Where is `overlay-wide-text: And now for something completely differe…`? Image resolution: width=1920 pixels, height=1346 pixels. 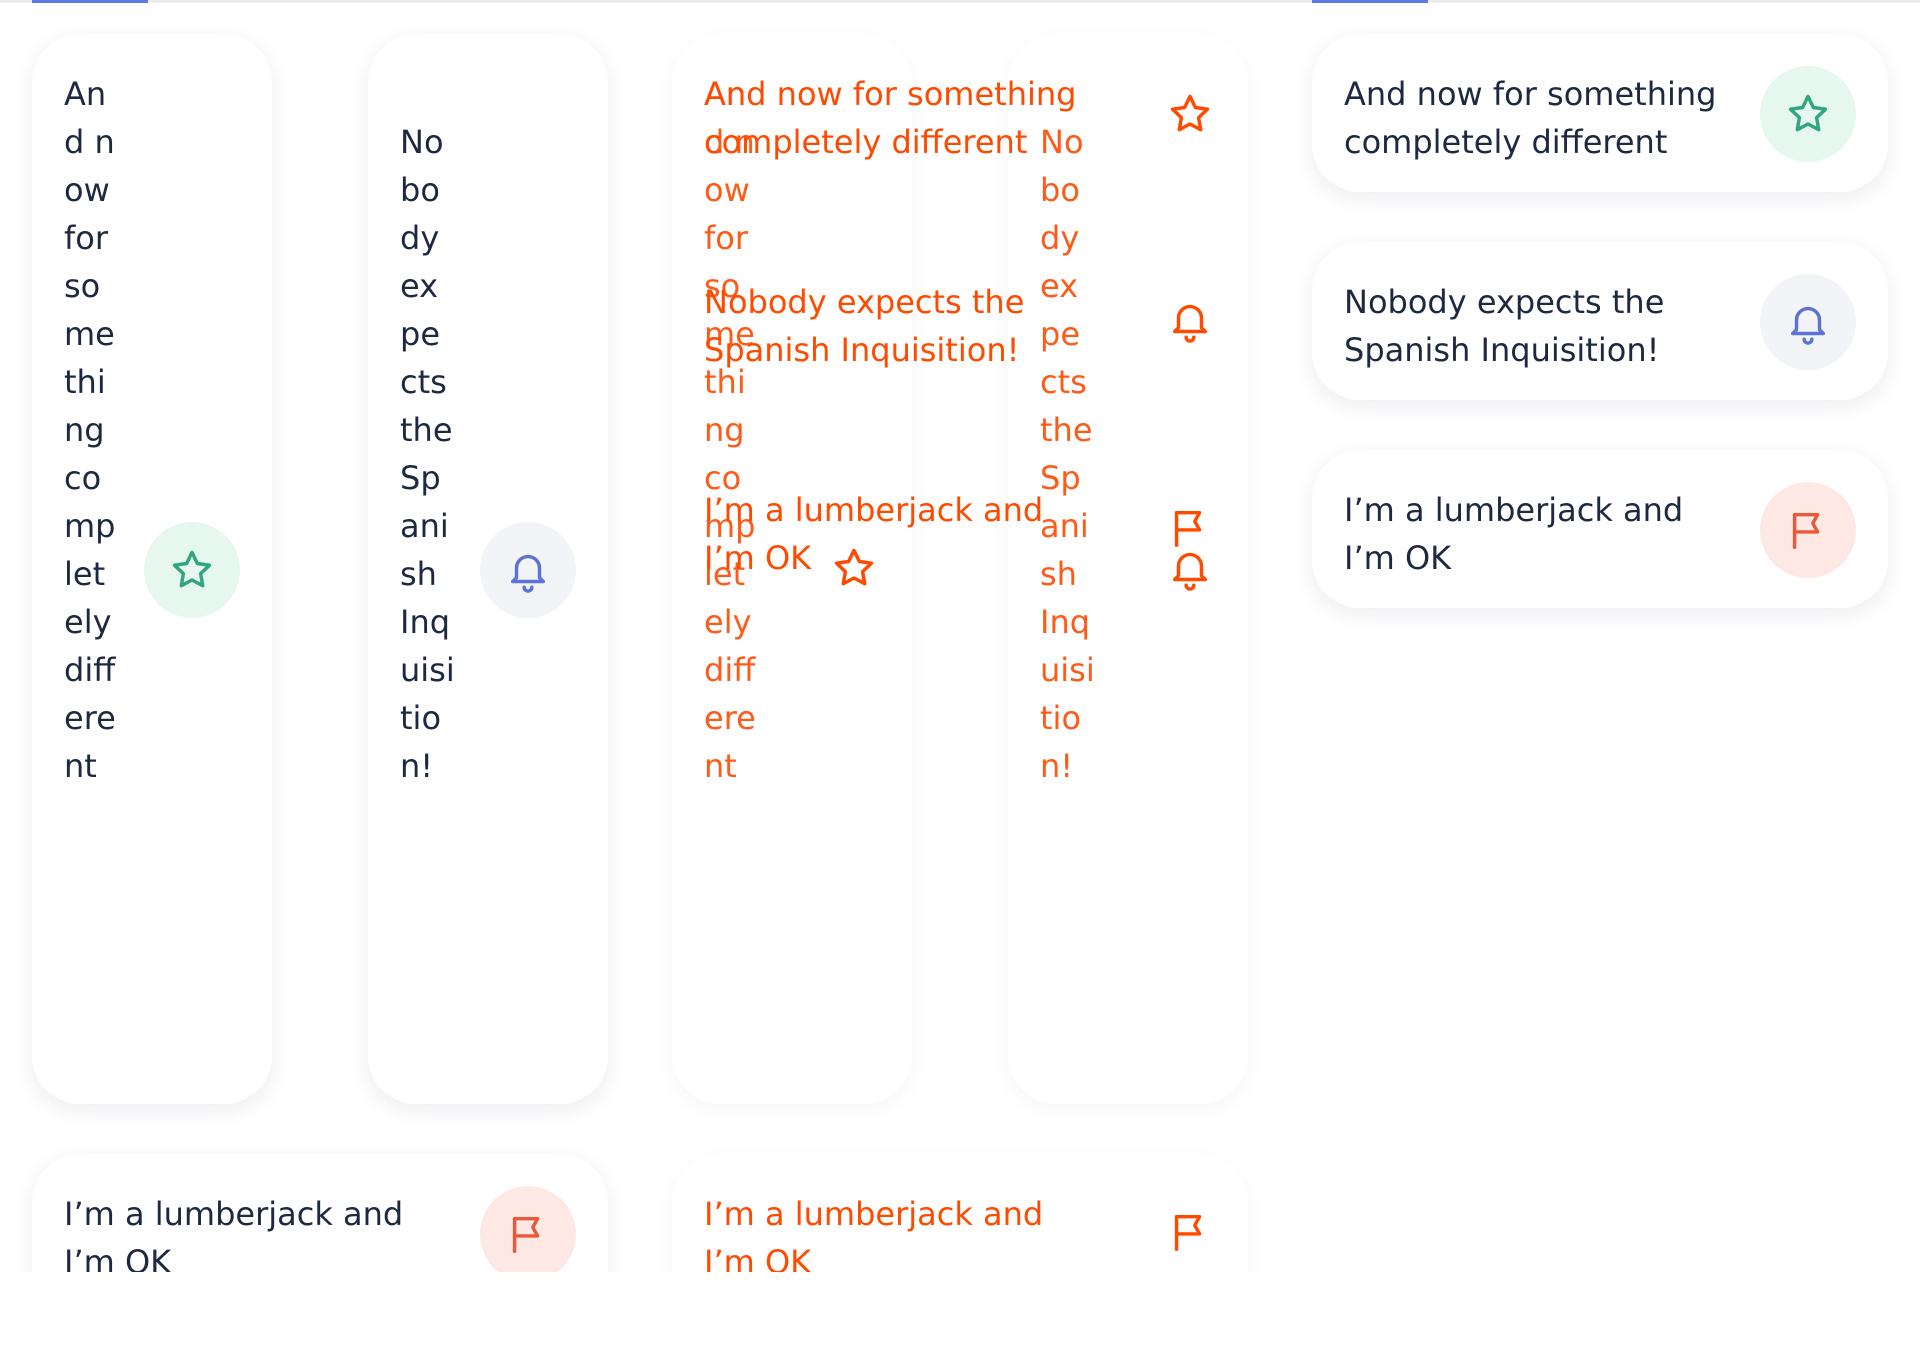
overlay-wide-text: And now for something completely differe… is located at coordinates (890, 118).